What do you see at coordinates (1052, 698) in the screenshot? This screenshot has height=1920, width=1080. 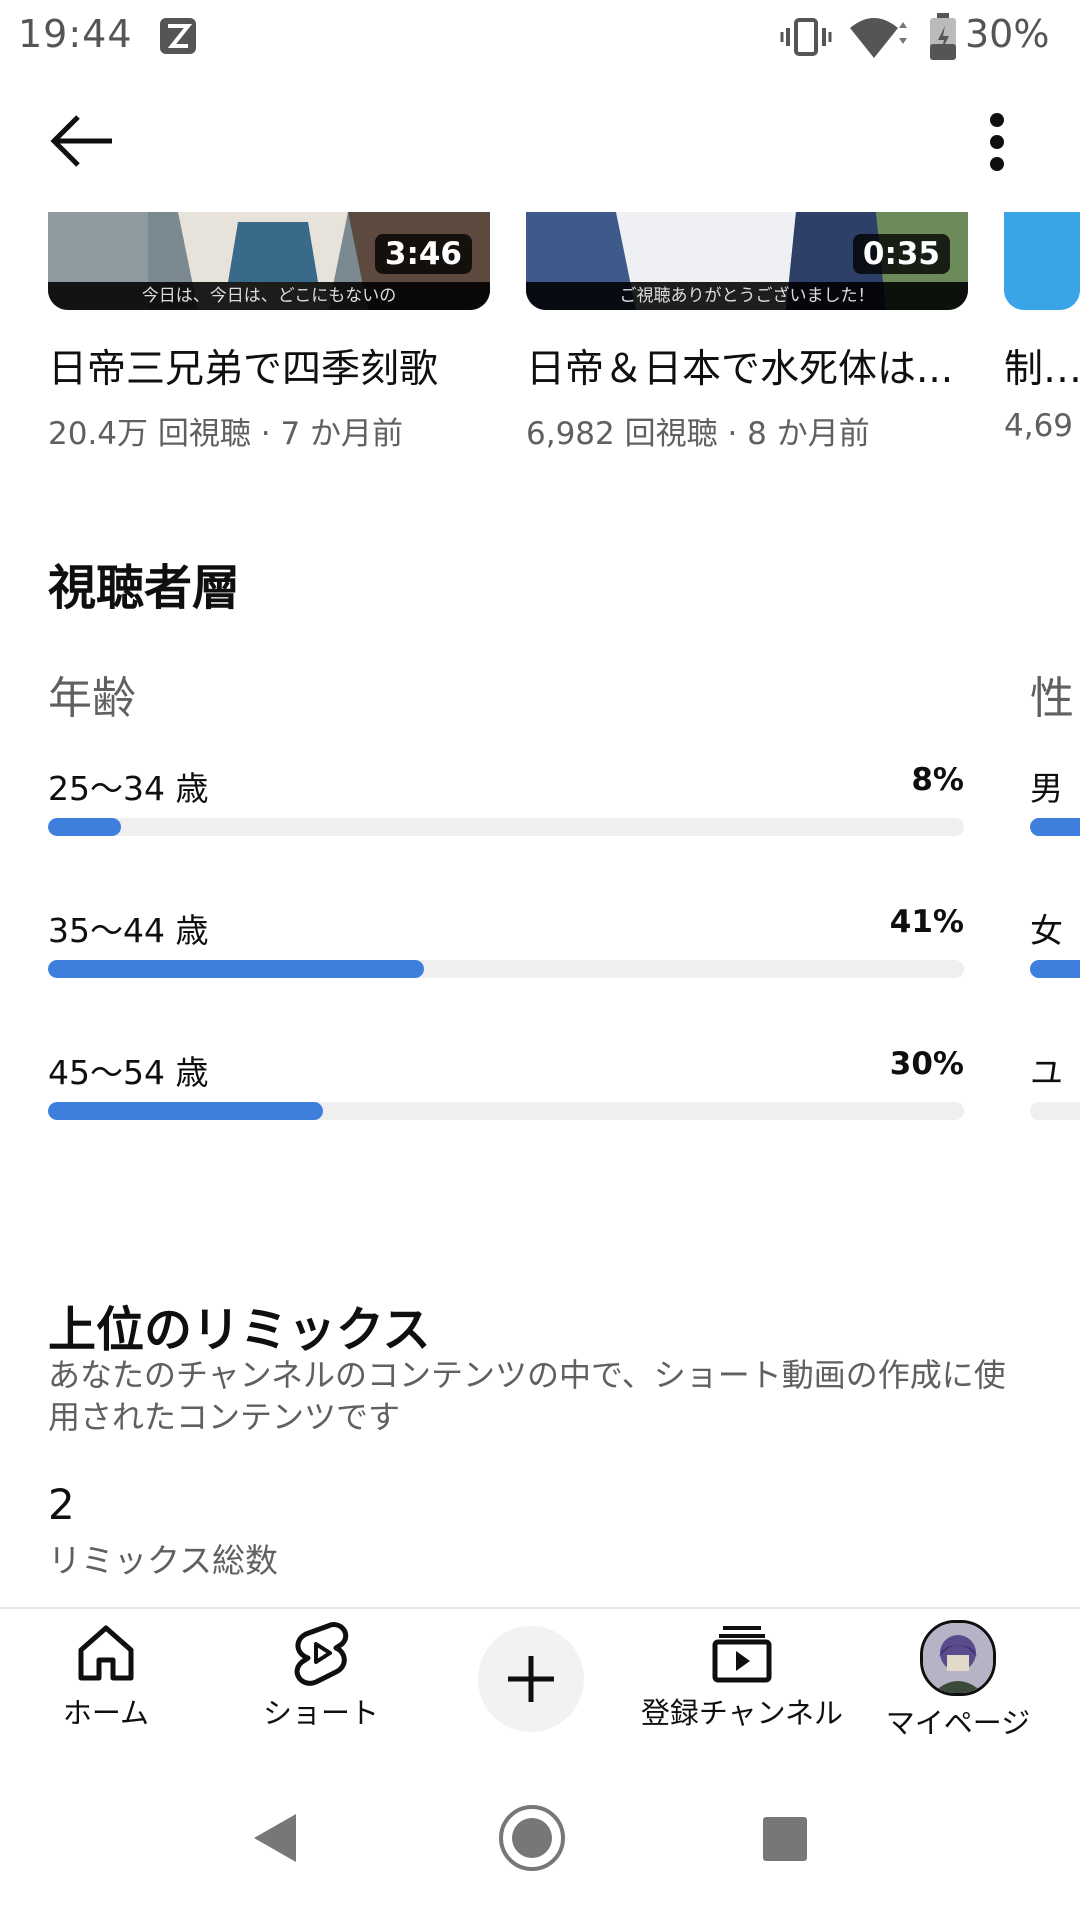 I see `gender-heading: 性` at bounding box center [1052, 698].